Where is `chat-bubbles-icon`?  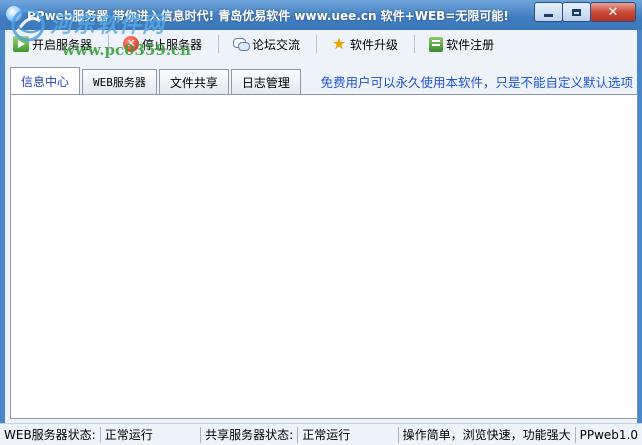
chat-bubbles-icon is located at coordinates (242, 44).